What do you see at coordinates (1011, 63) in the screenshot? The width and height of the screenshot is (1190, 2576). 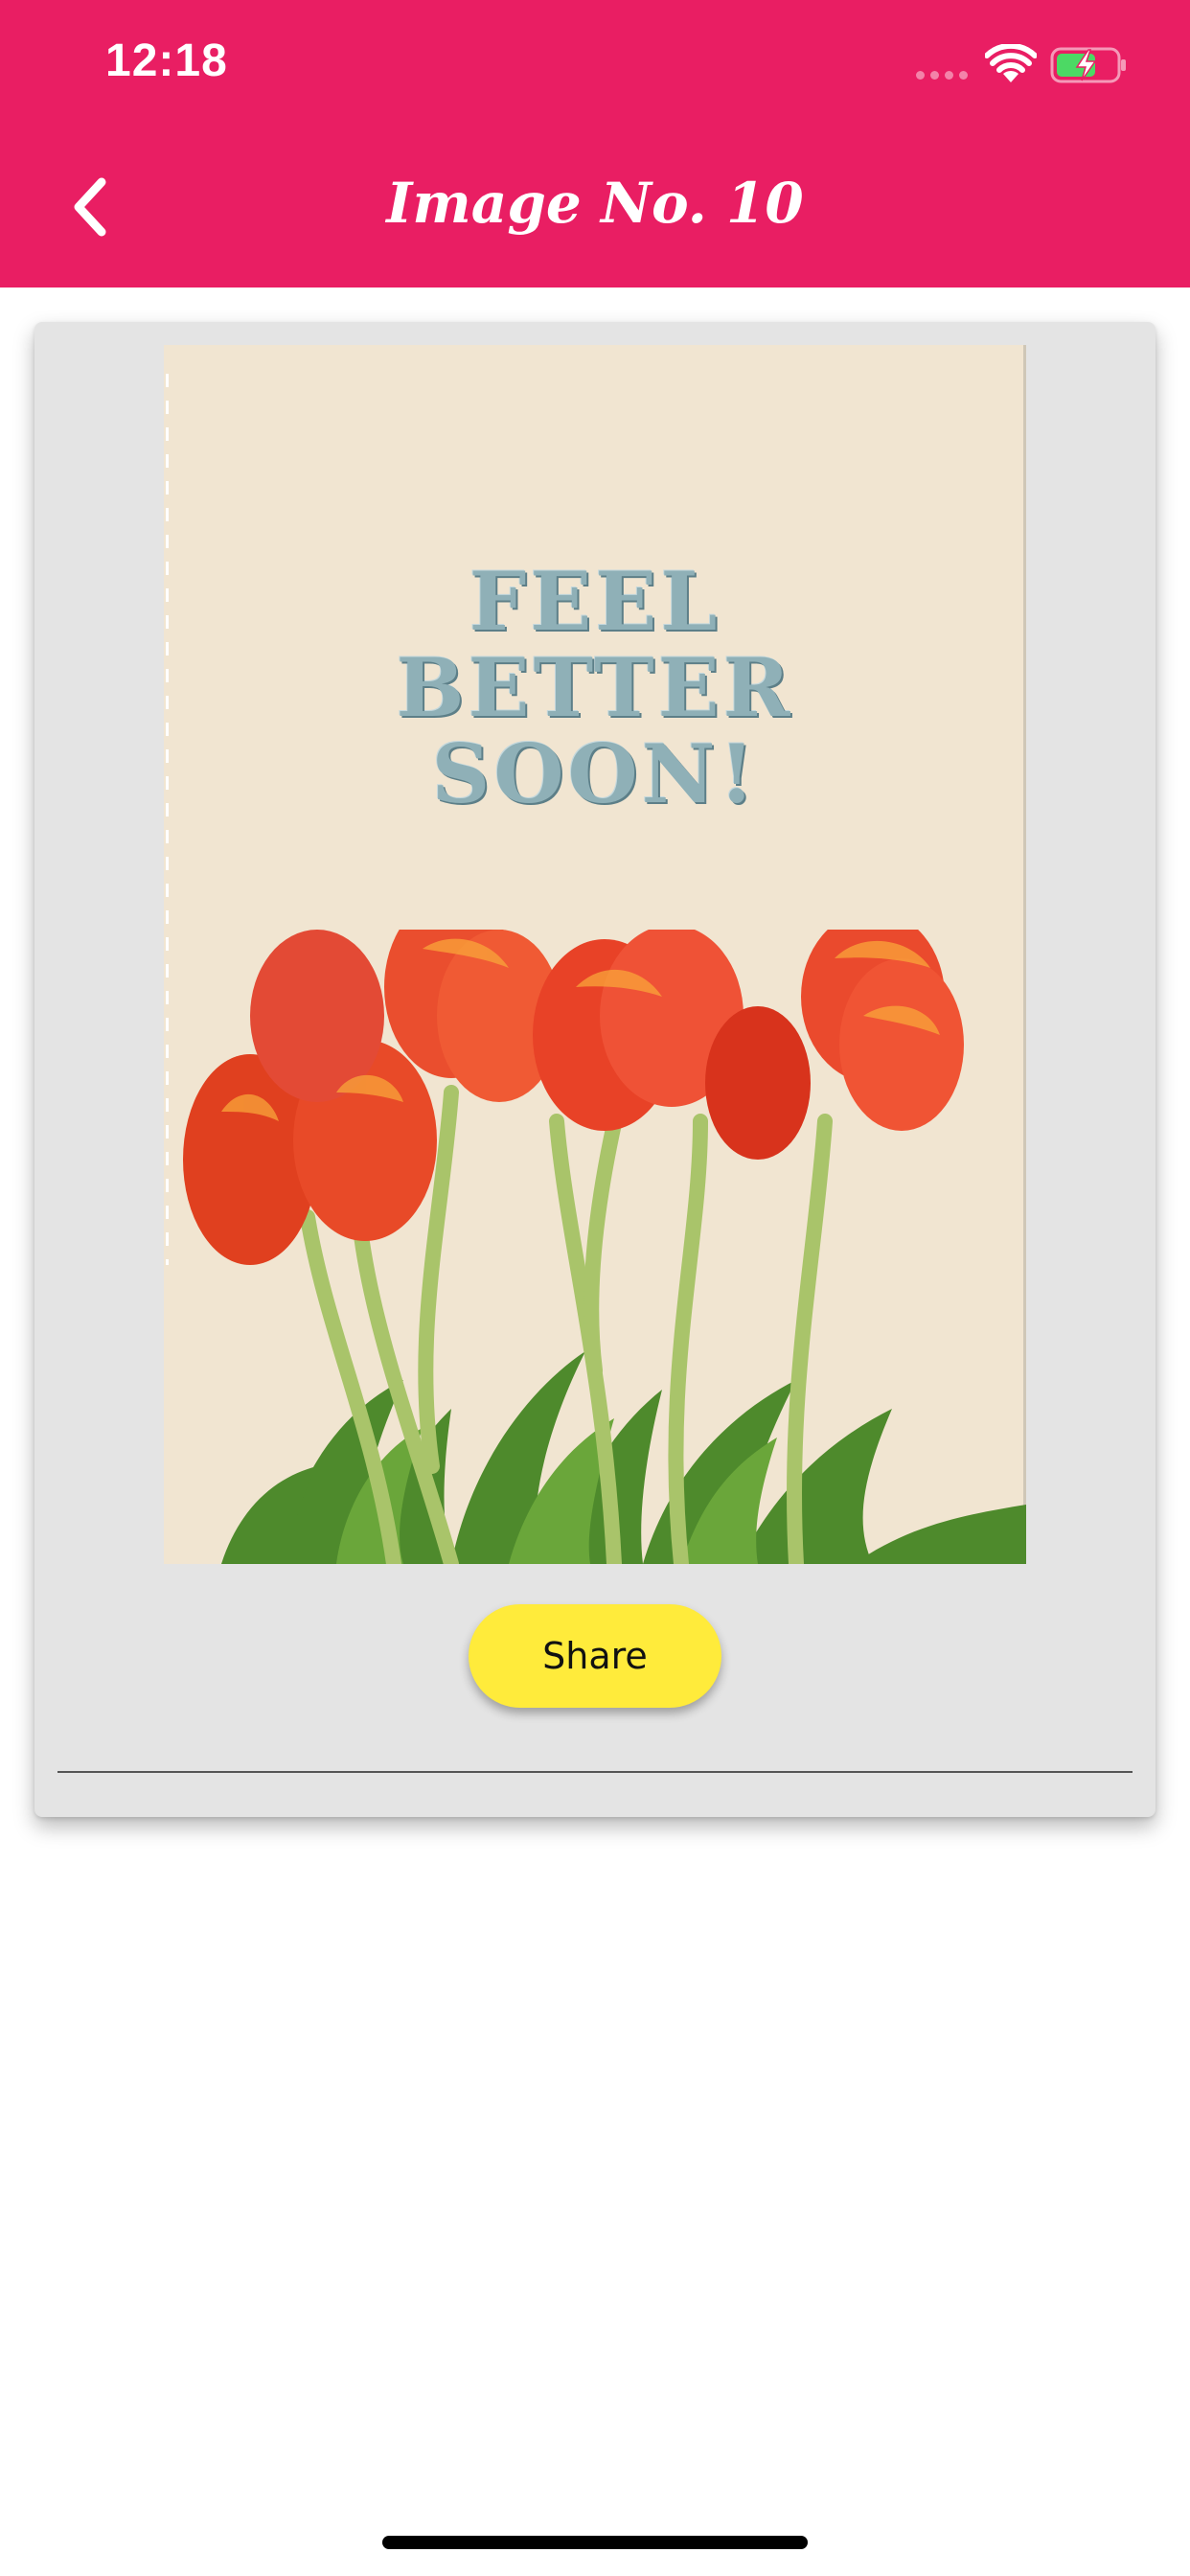 I see `wifi-icon` at bounding box center [1011, 63].